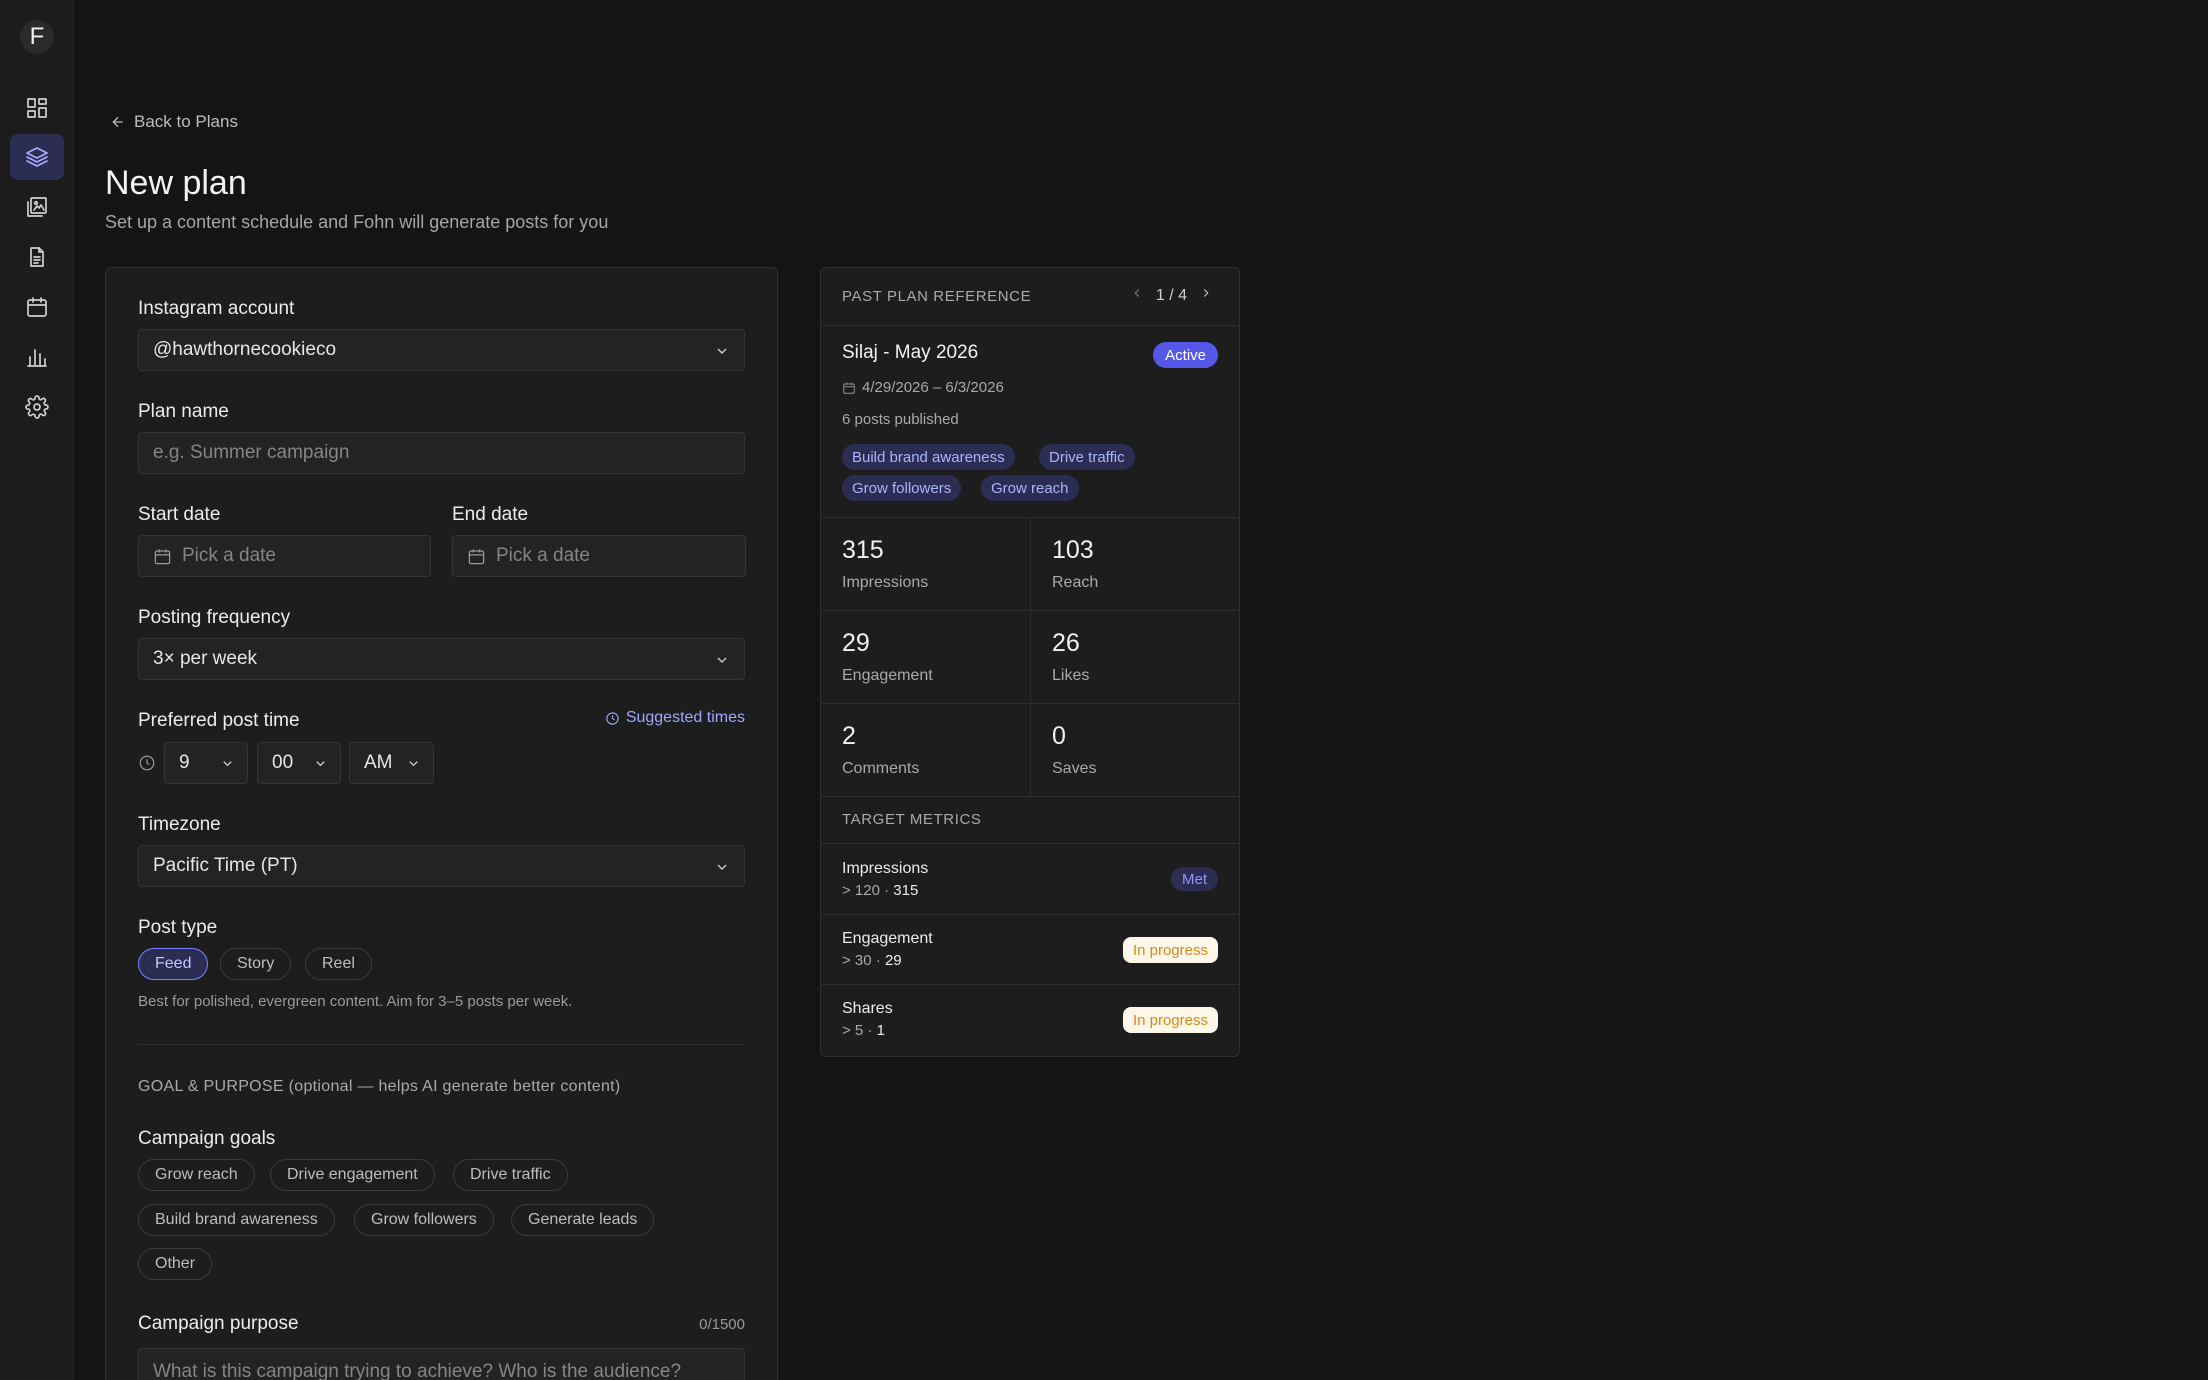  I want to click on meridiem-select: AM, so click(391, 763).